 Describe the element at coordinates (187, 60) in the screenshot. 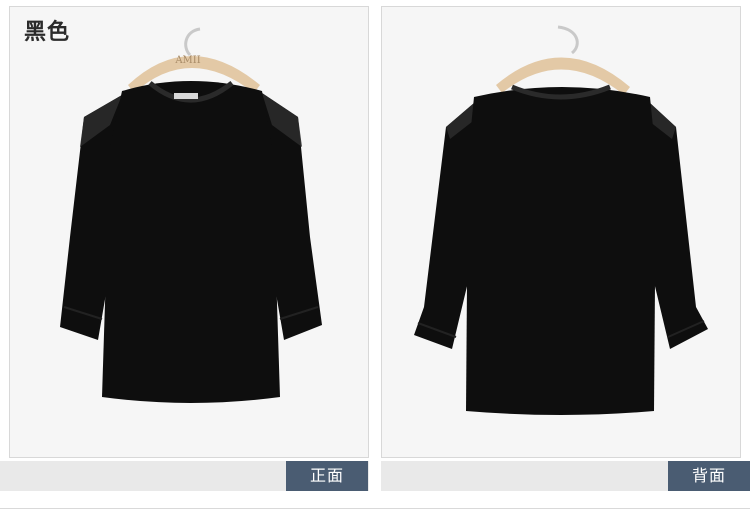

I see `hanger-brand-text: AMII` at that location.